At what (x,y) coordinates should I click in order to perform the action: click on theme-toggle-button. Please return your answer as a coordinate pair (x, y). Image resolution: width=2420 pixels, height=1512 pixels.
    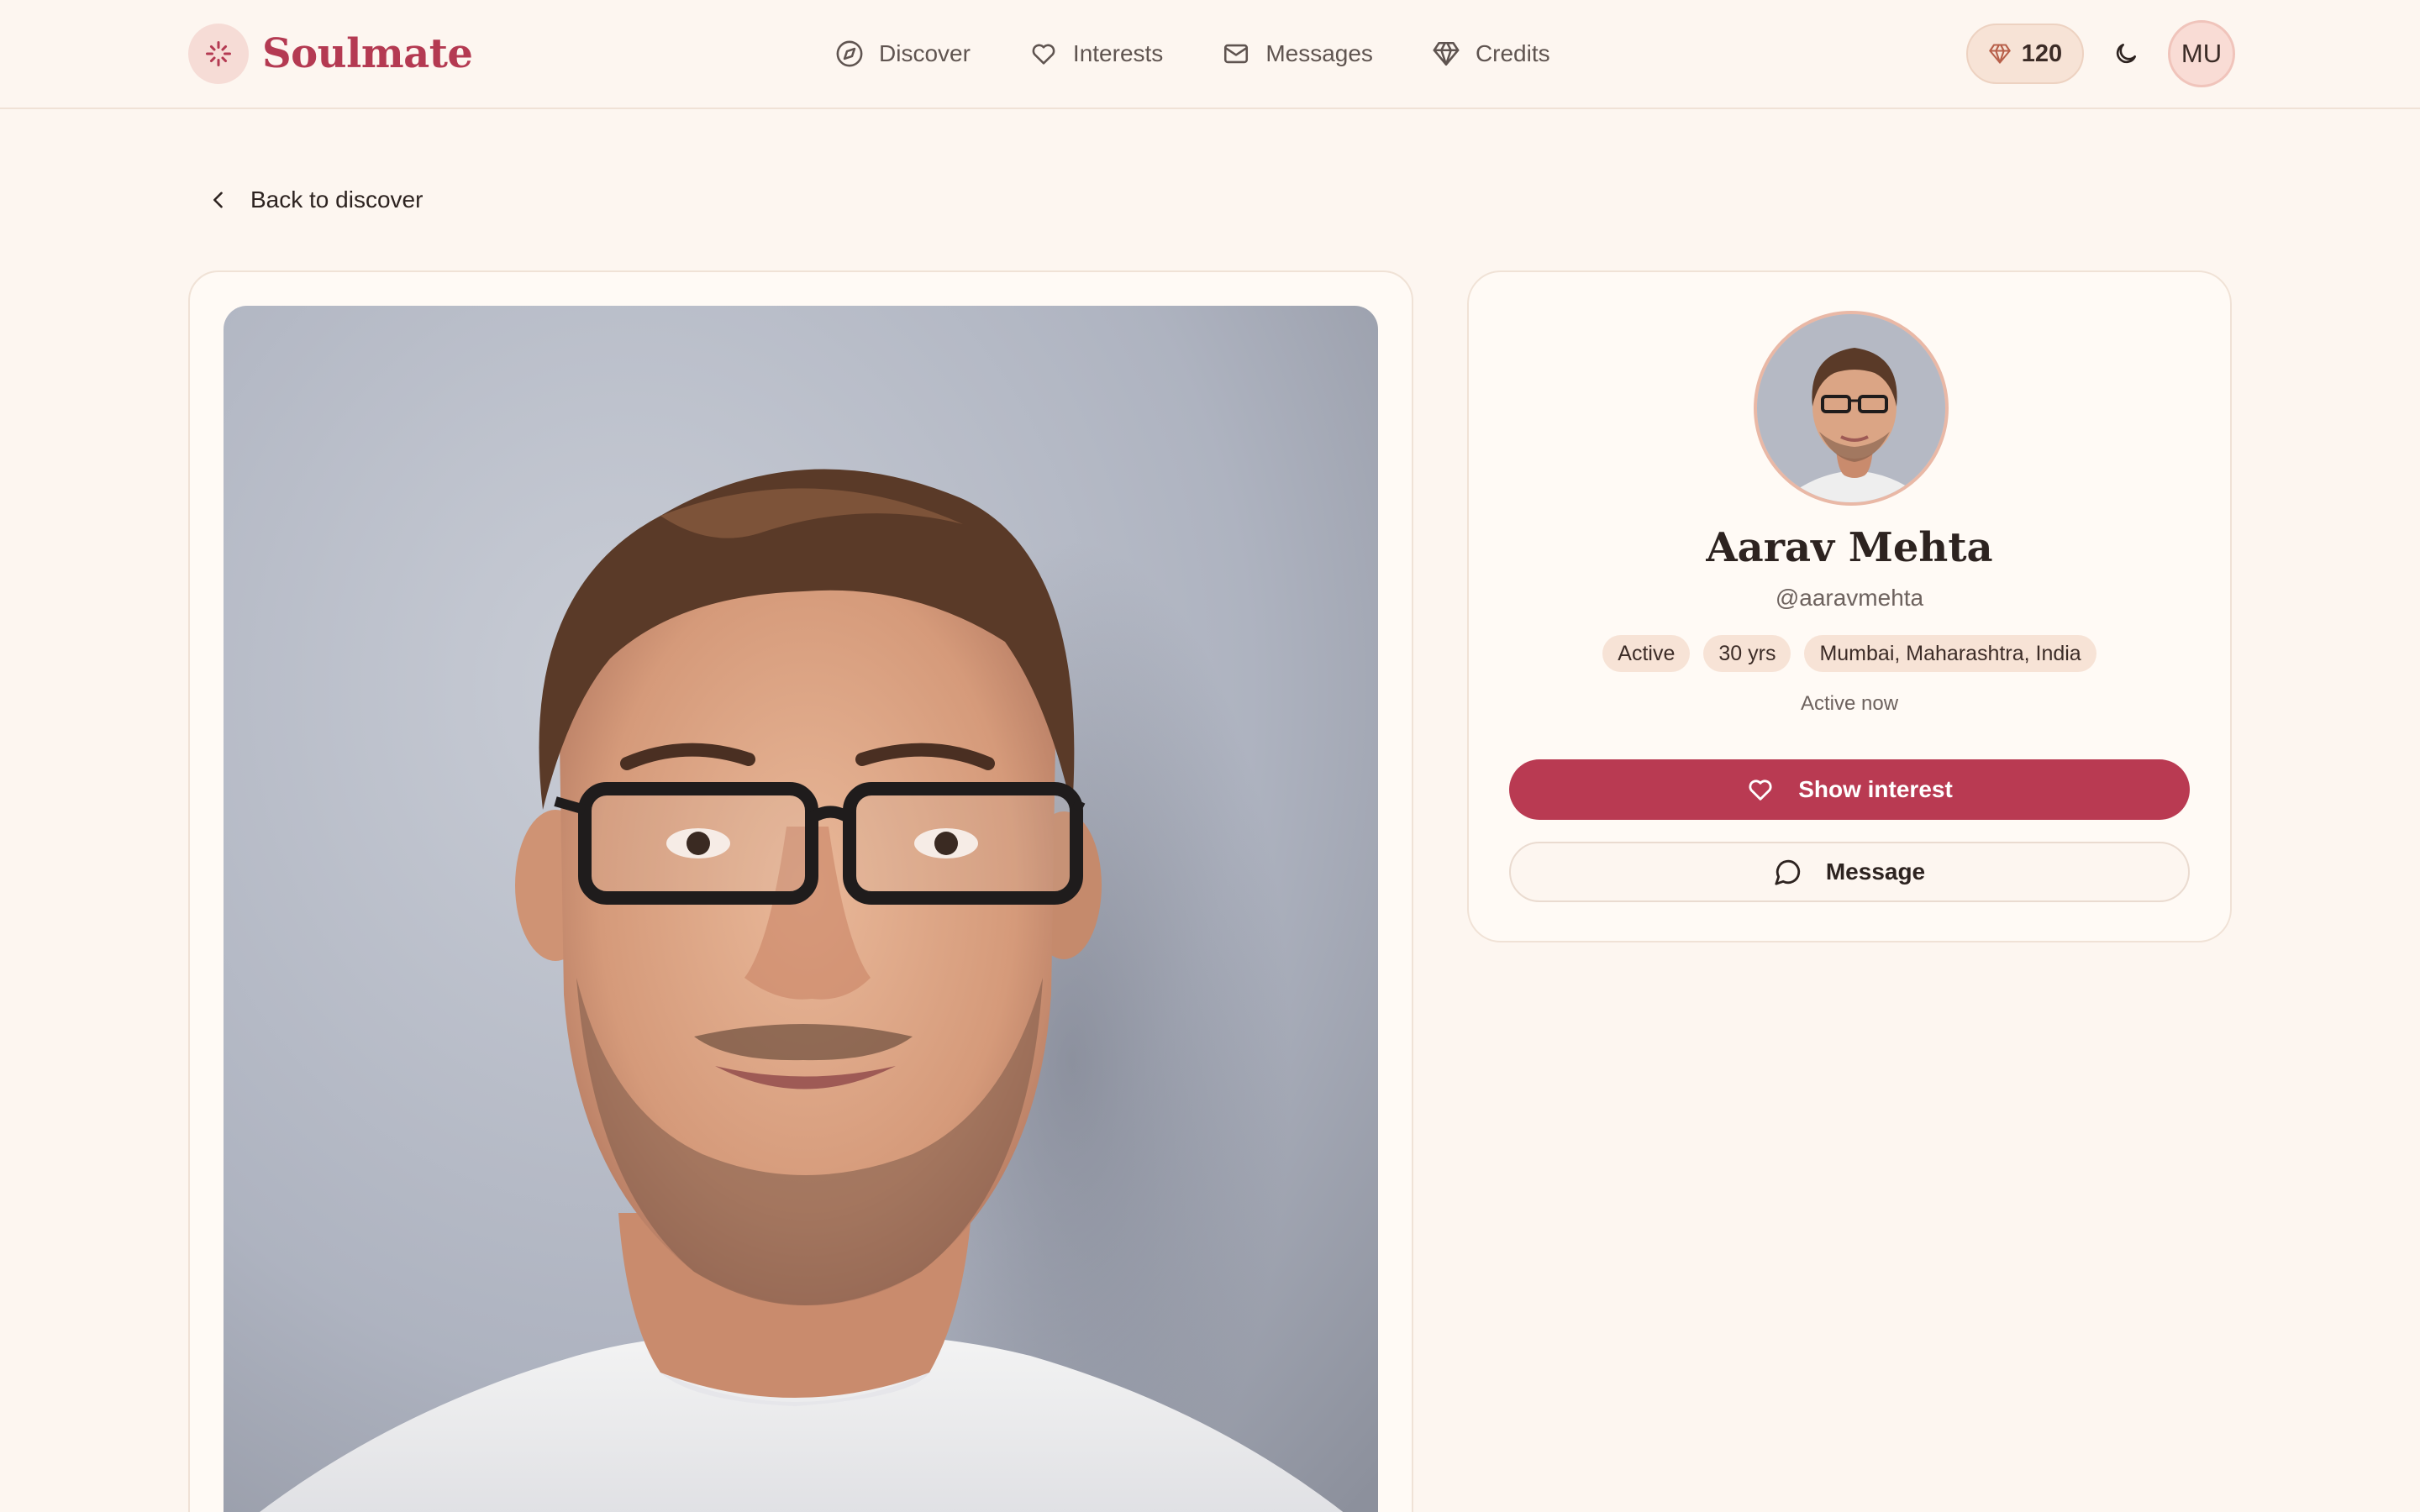
    Looking at the image, I should click on (2126, 54).